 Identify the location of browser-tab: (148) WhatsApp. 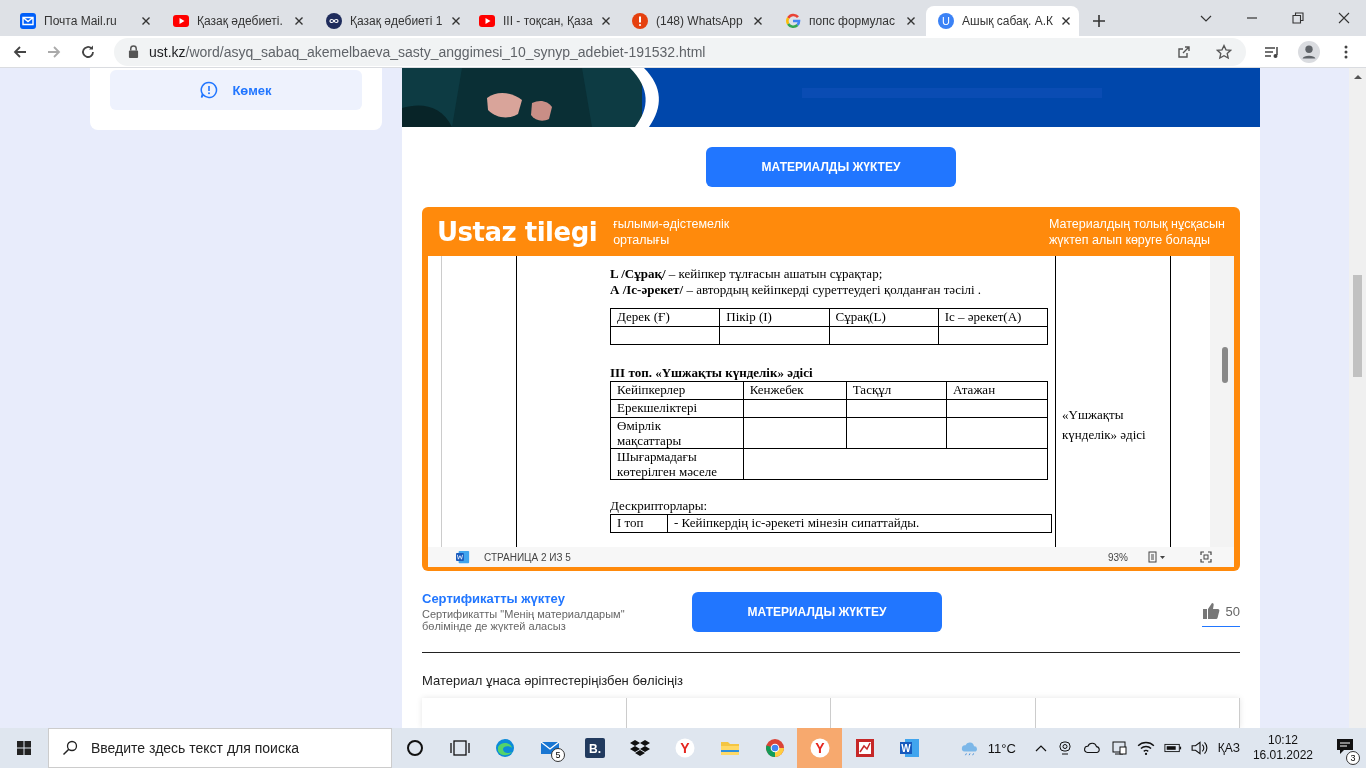
(696, 21).